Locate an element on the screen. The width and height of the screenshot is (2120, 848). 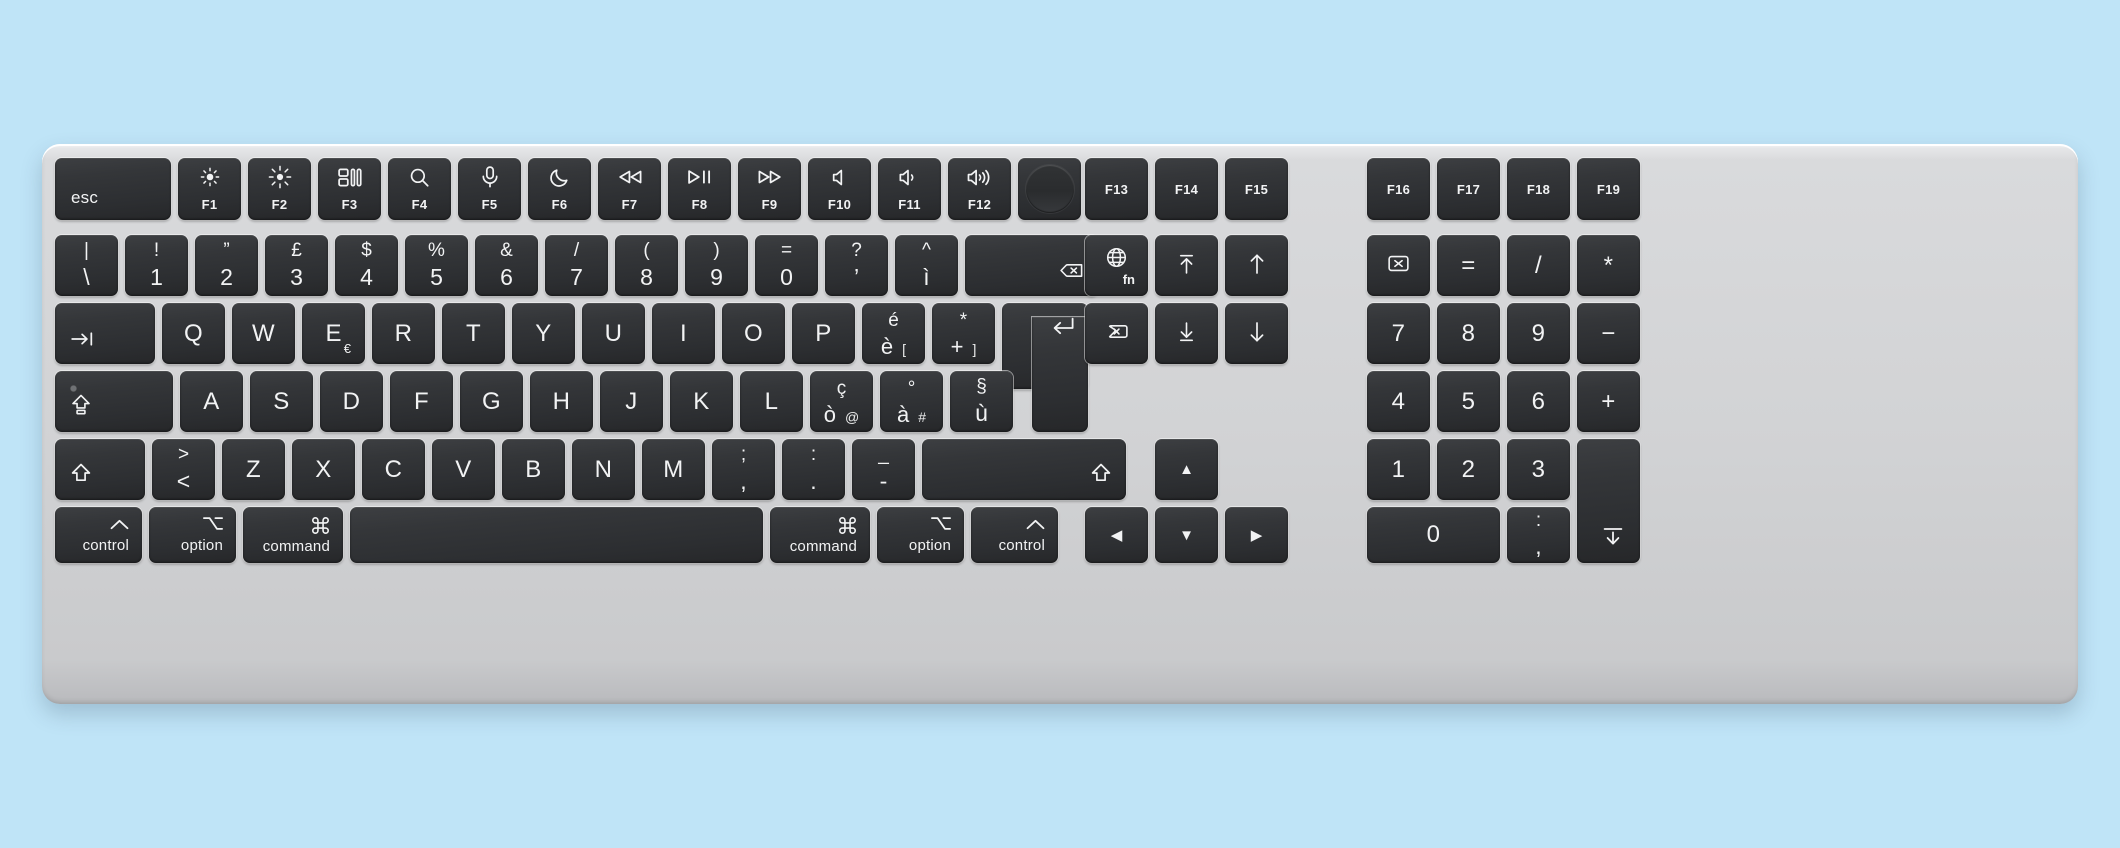
numpad-4-key: 4 is located at coordinates (1398, 401).